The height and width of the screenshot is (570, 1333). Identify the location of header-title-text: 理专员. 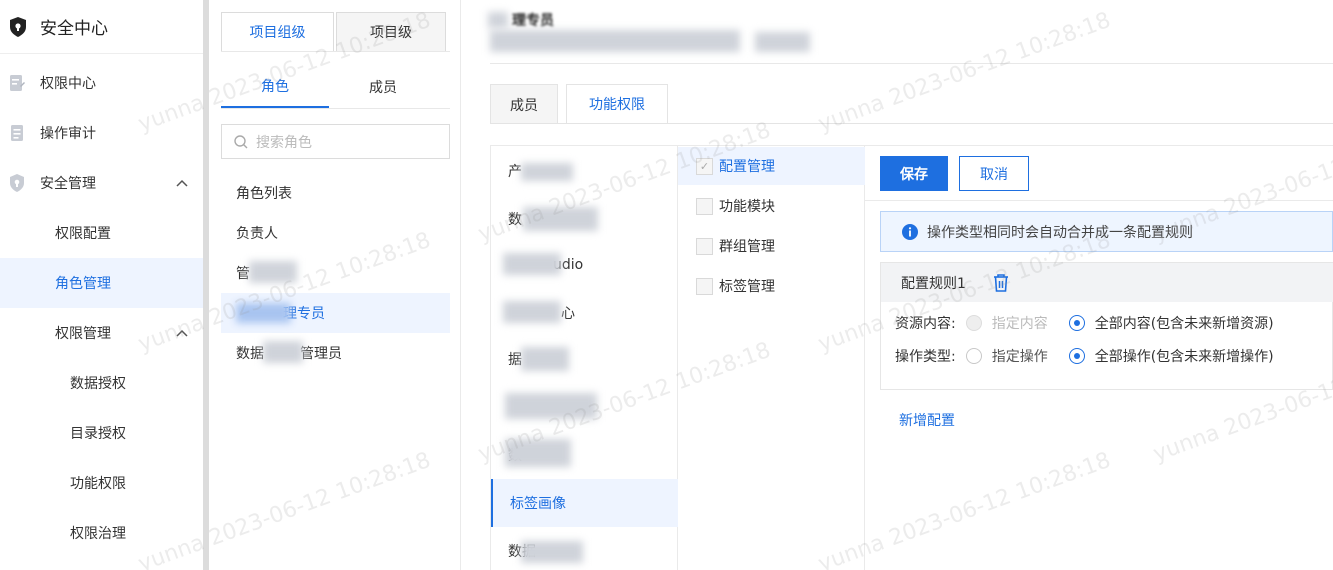
(533, 21).